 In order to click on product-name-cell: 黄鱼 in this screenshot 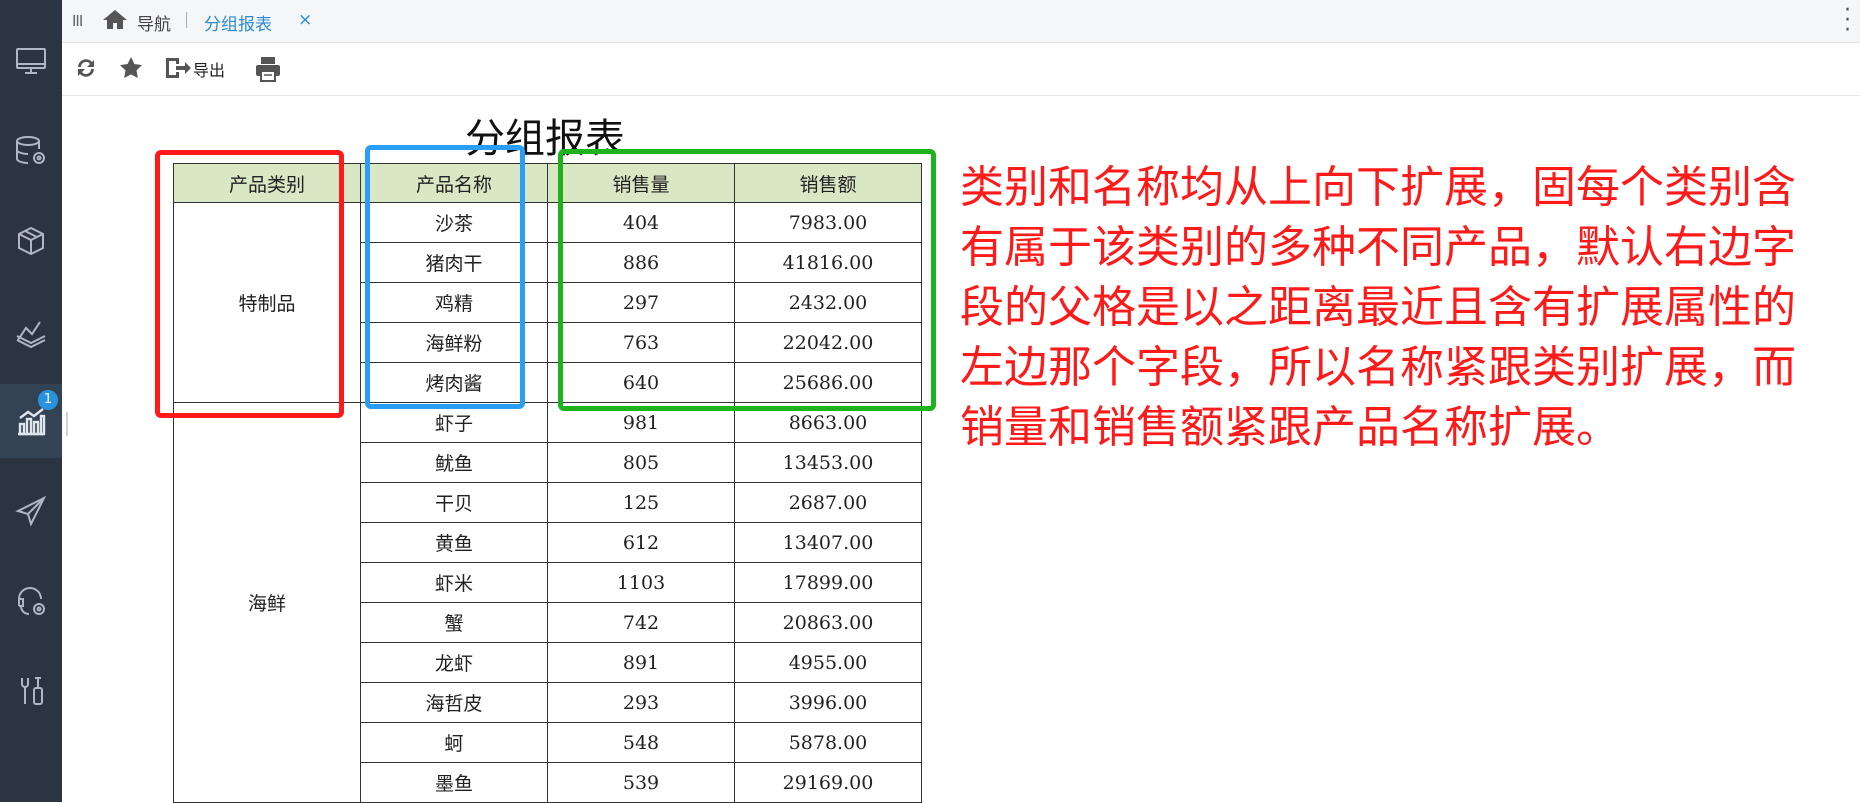, I will do `click(454, 542)`.